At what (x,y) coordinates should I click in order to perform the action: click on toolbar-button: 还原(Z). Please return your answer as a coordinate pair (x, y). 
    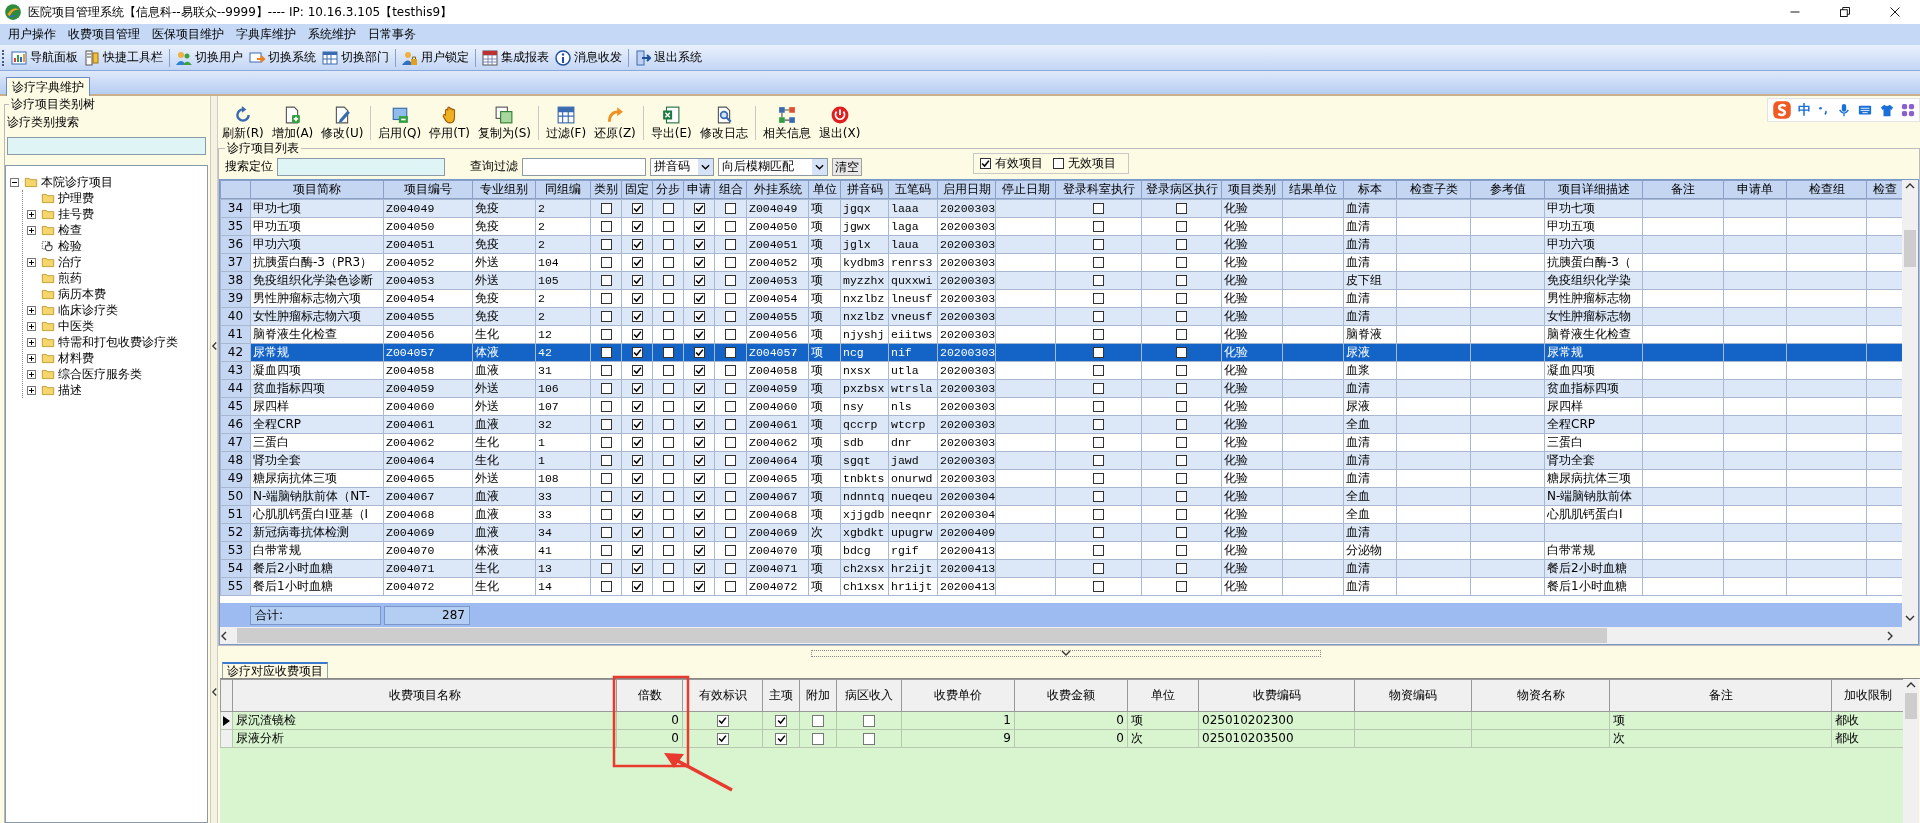
    Looking at the image, I should click on (615, 123).